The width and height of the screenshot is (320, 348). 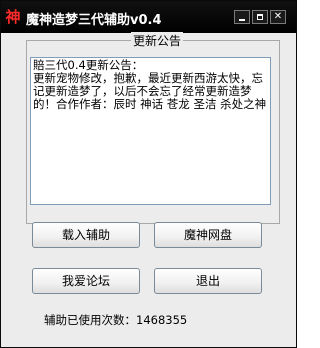 I want to click on minimize-icon, so click(x=242, y=20).